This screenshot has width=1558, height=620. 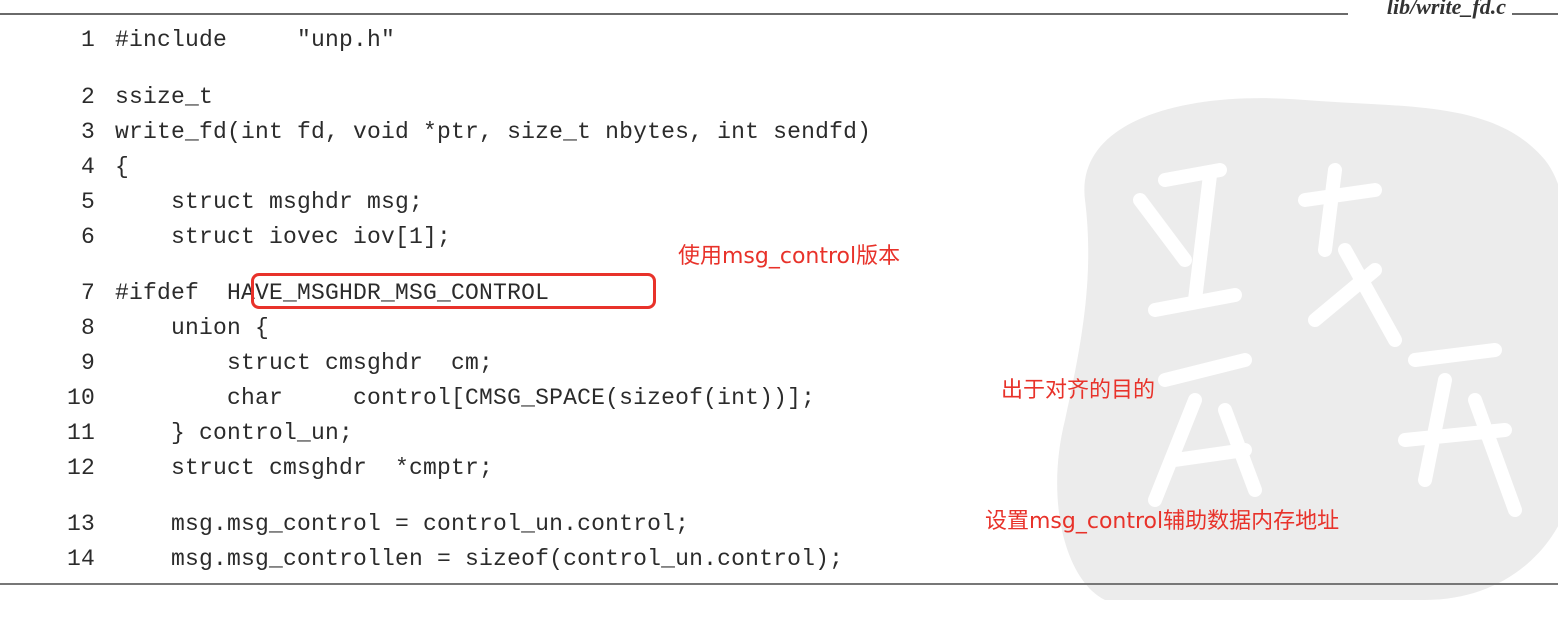 What do you see at coordinates (87, 363) in the screenshot?
I see `line-number: 9` at bounding box center [87, 363].